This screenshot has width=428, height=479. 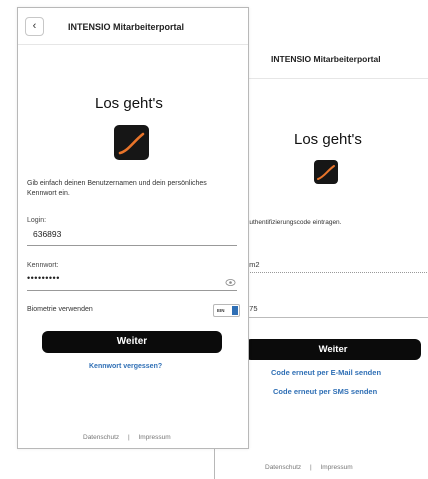 What do you see at coordinates (325, 391) in the screenshot?
I see `resend-sms-link: Code erneut per SMS senden` at bounding box center [325, 391].